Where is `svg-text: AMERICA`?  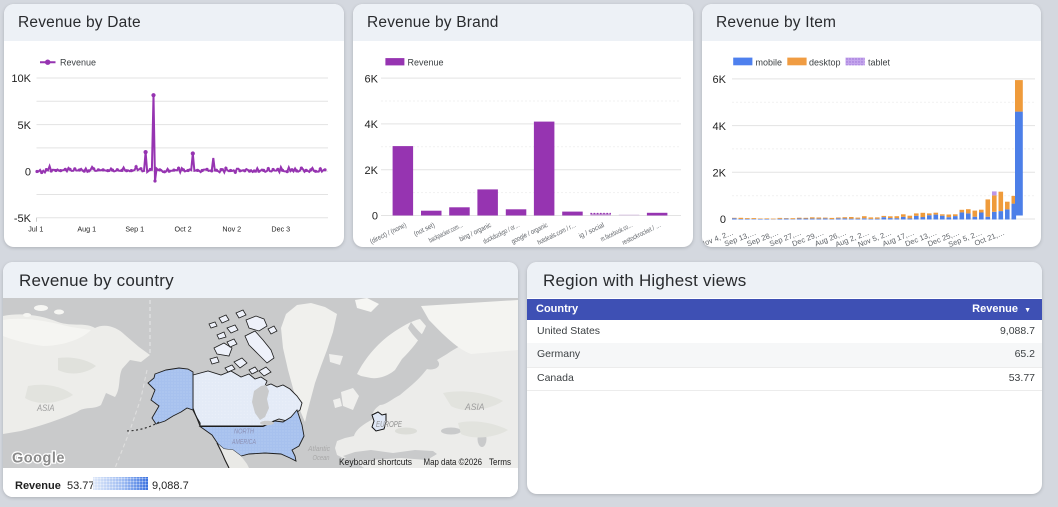
svg-text: AMERICA is located at coordinates (243, 441).